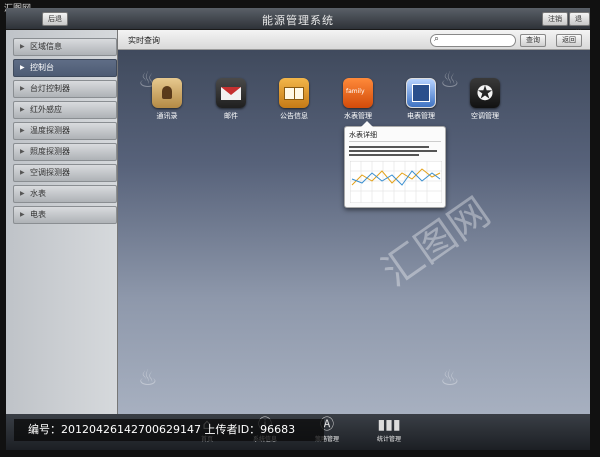  I want to click on sidebar-item-temperature: ▶ 温度探测器, so click(65, 131).